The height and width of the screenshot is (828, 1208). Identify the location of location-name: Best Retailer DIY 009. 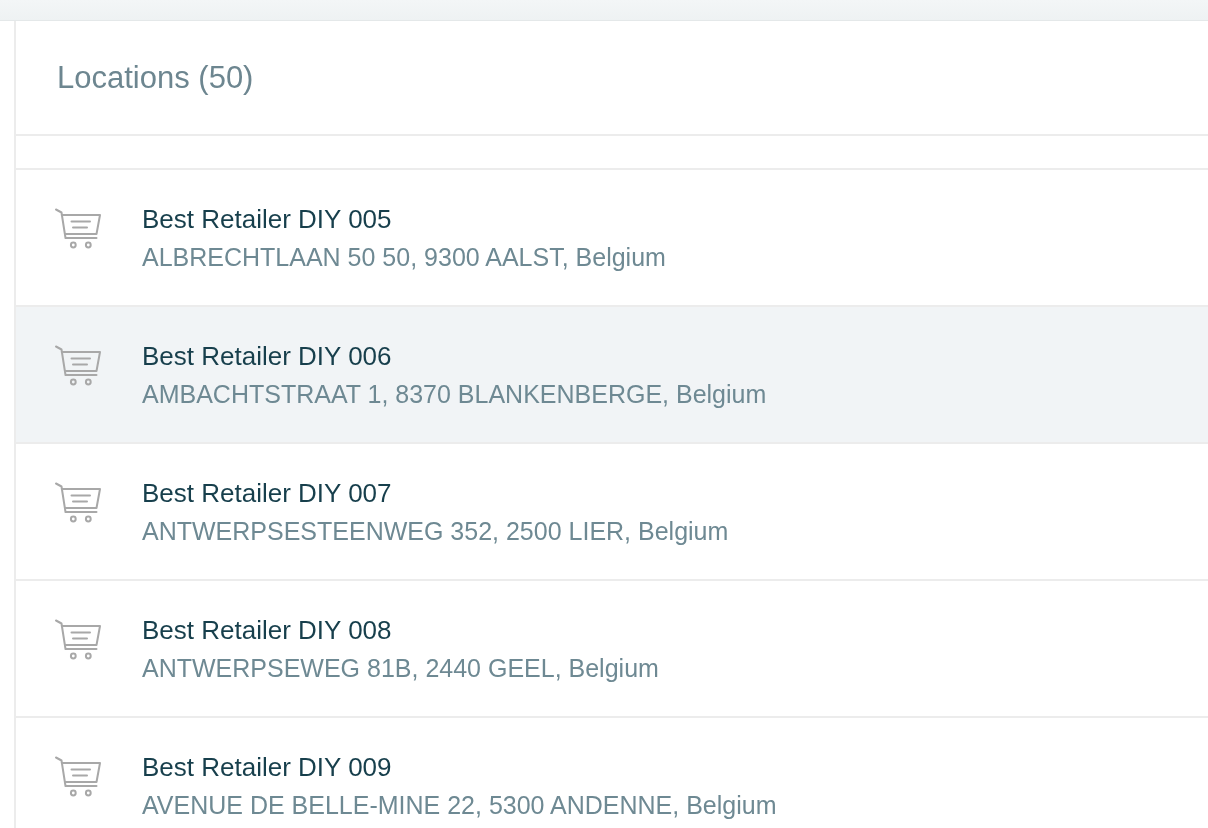
(267, 767).